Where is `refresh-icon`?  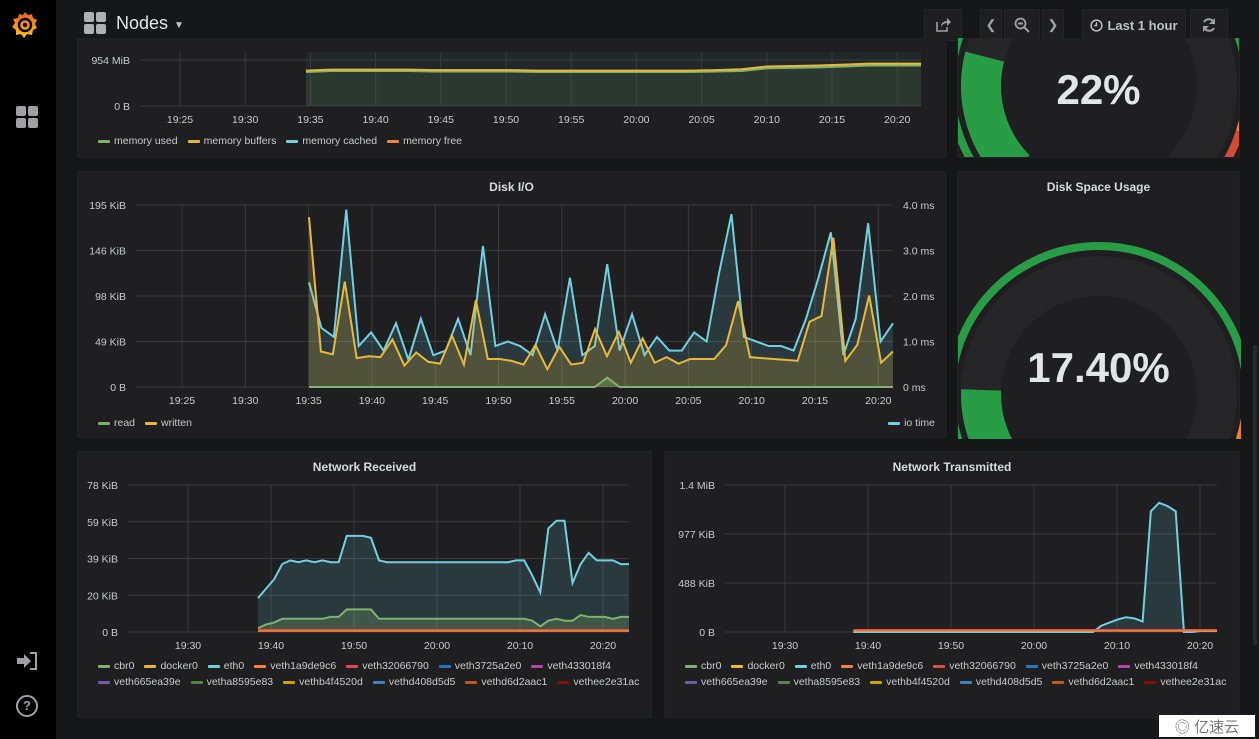
refresh-icon is located at coordinates (1209, 25).